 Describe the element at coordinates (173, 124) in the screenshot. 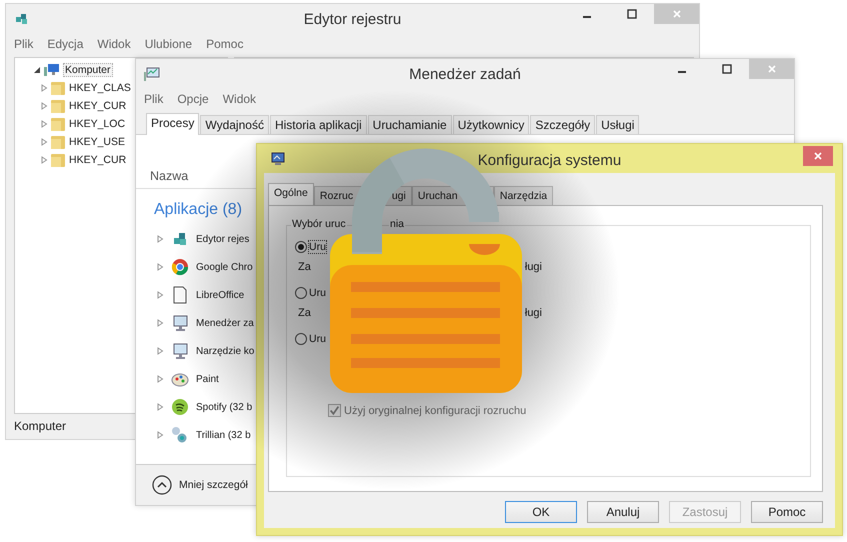

I see `tab: Procesy` at that location.